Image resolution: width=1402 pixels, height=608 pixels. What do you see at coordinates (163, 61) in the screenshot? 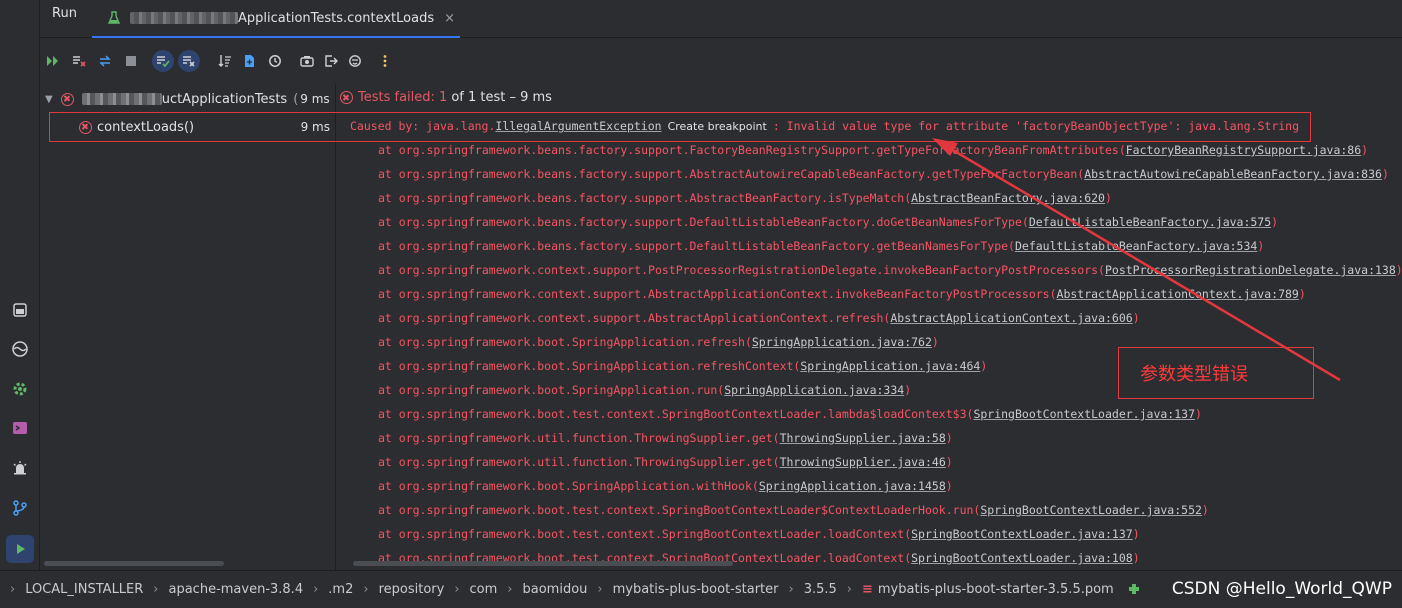
I see `show-passed-icon` at bounding box center [163, 61].